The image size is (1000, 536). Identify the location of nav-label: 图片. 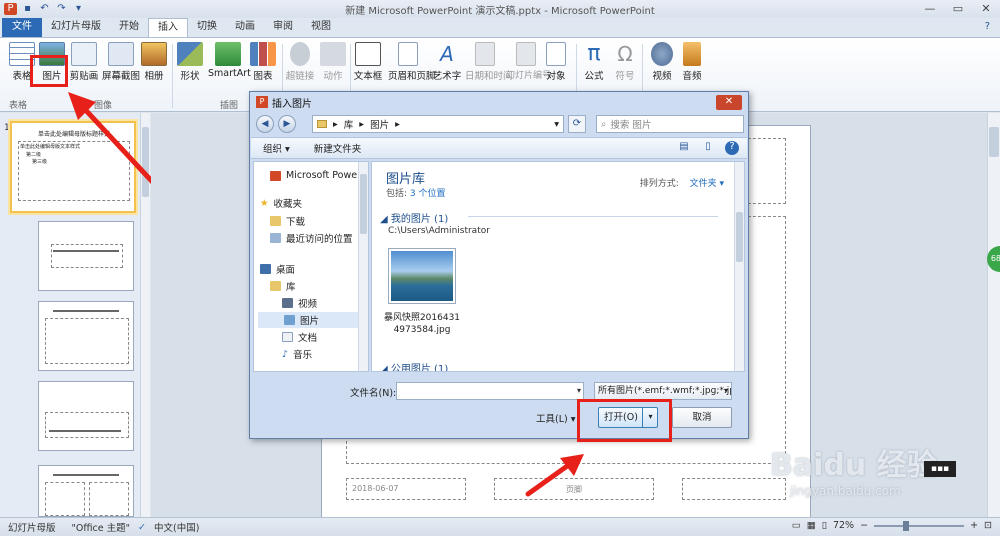
(310, 321).